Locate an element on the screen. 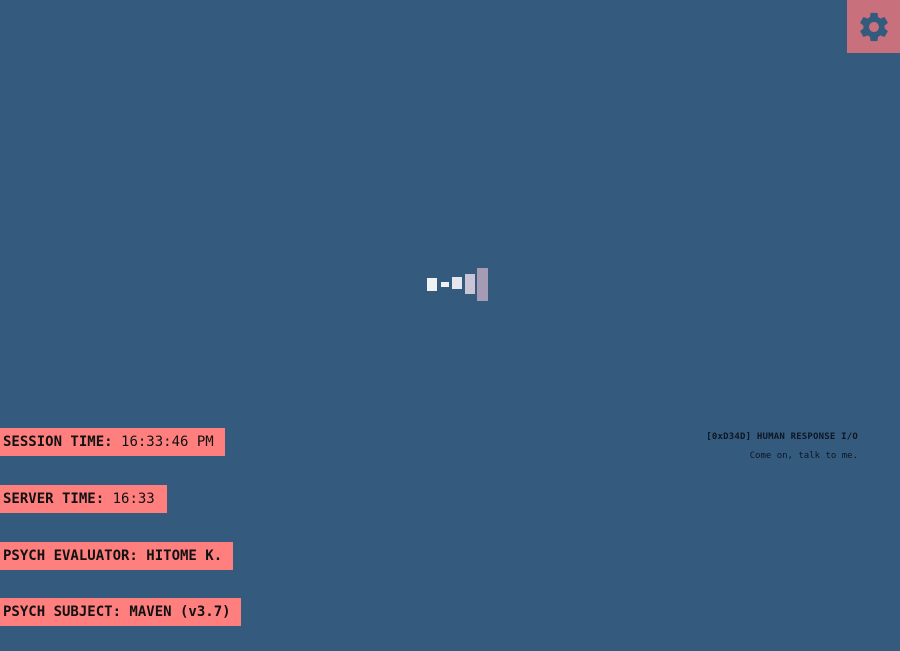  server-time-value: 16:33 is located at coordinates (133, 499).